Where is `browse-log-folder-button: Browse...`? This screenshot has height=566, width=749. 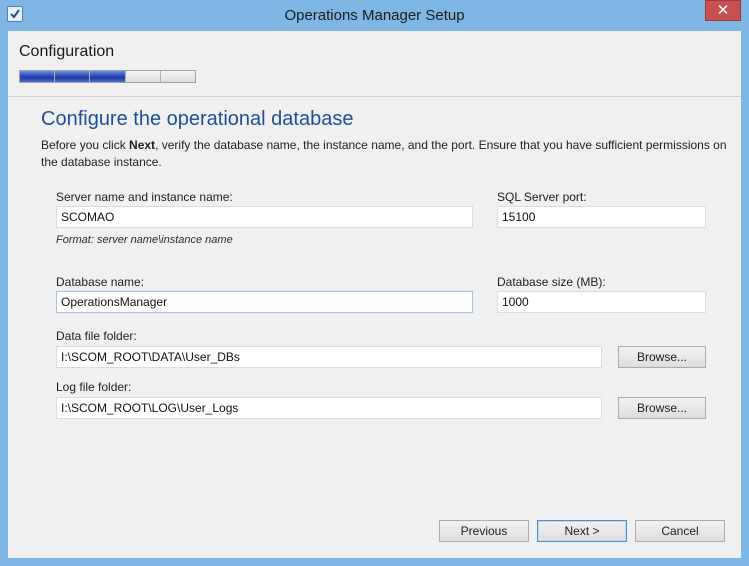 browse-log-folder-button: Browse... is located at coordinates (662, 408).